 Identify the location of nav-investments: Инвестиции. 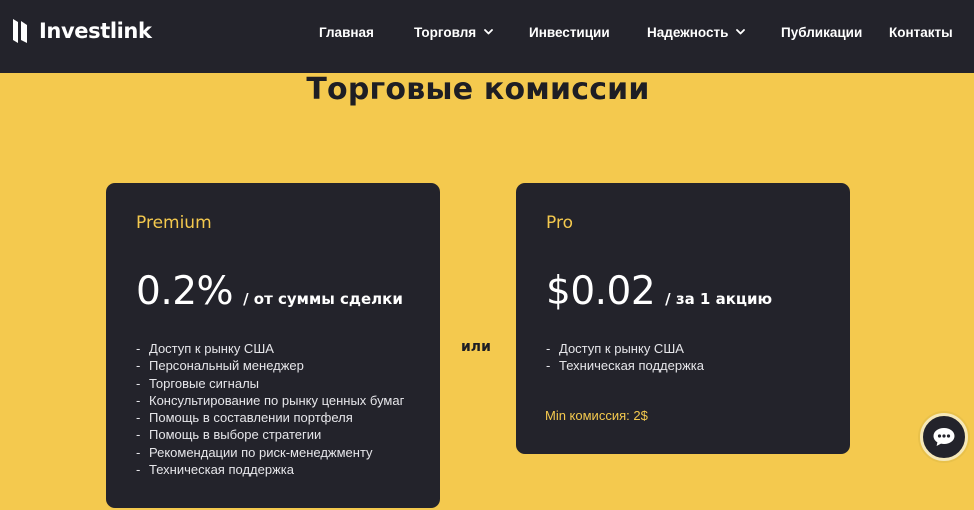
(569, 32).